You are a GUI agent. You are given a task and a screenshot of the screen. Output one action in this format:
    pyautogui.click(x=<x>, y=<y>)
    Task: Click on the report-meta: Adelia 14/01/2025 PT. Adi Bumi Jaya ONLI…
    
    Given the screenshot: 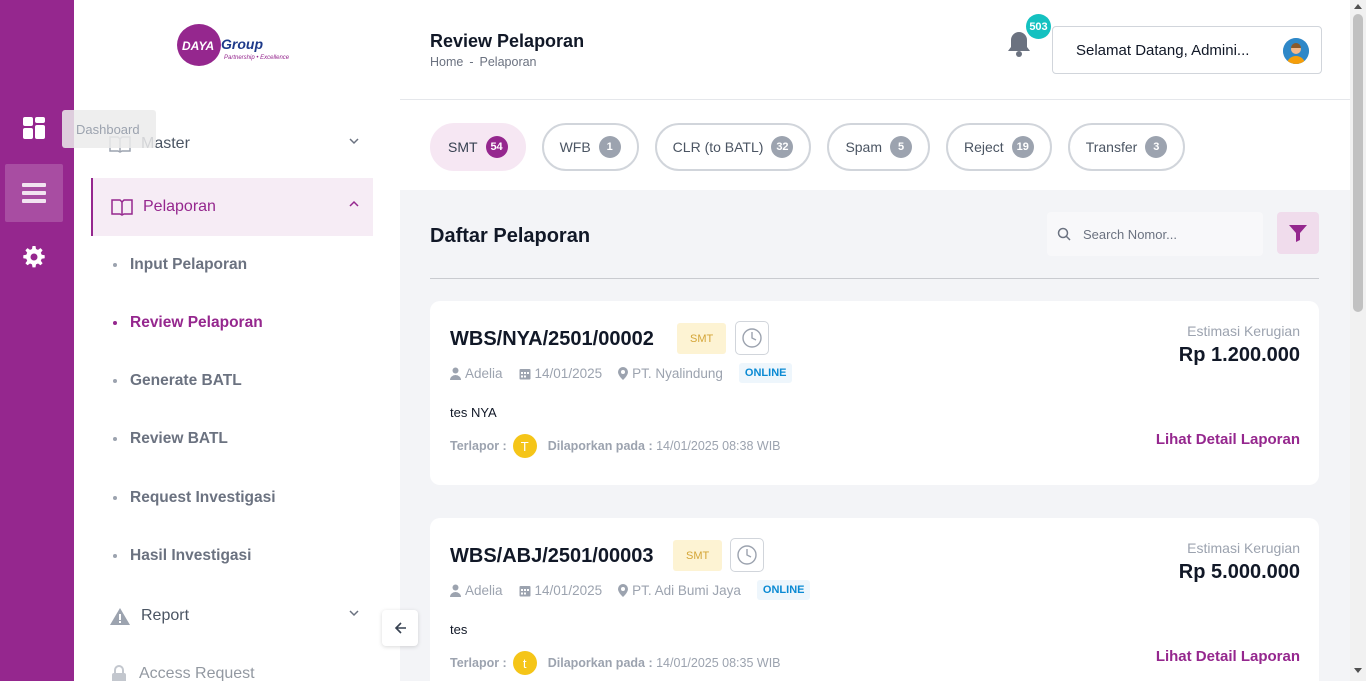 What is the action you would take?
    pyautogui.click(x=630, y=590)
    